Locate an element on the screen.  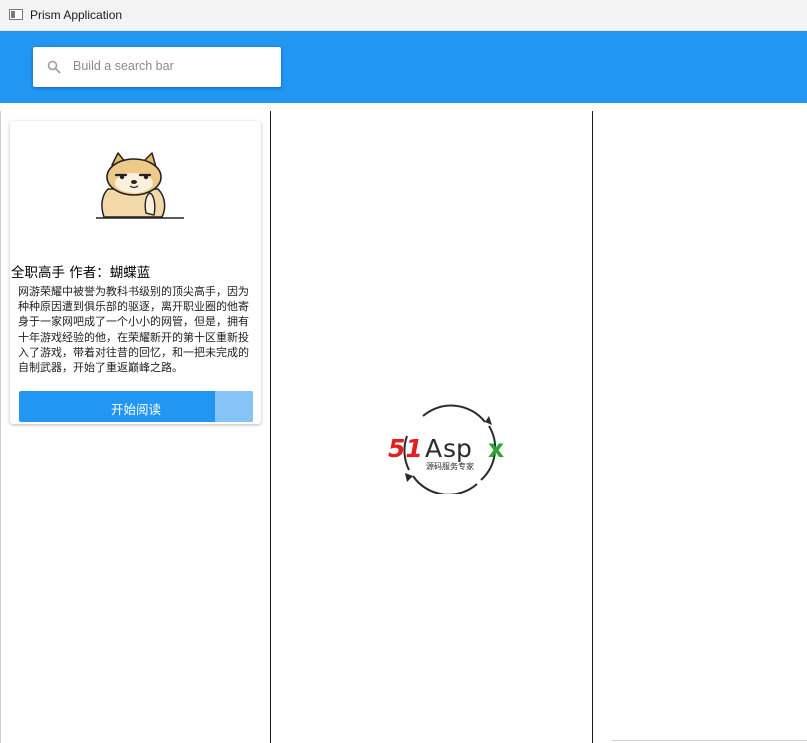
window-title: Prism Application is located at coordinates (76, 15).